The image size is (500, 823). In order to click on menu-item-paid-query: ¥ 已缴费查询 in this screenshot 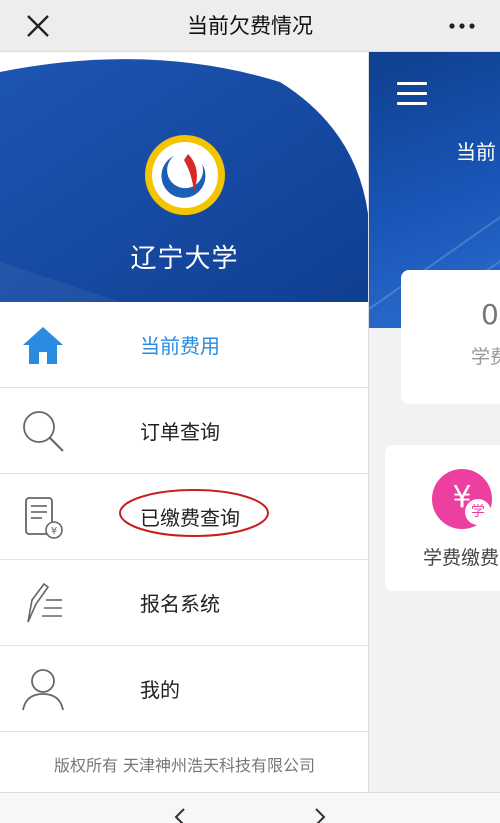, I will do `click(184, 517)`.